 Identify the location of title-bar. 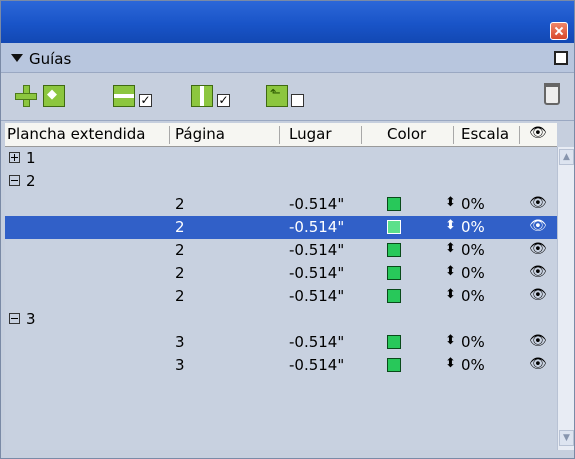
(287, 22).